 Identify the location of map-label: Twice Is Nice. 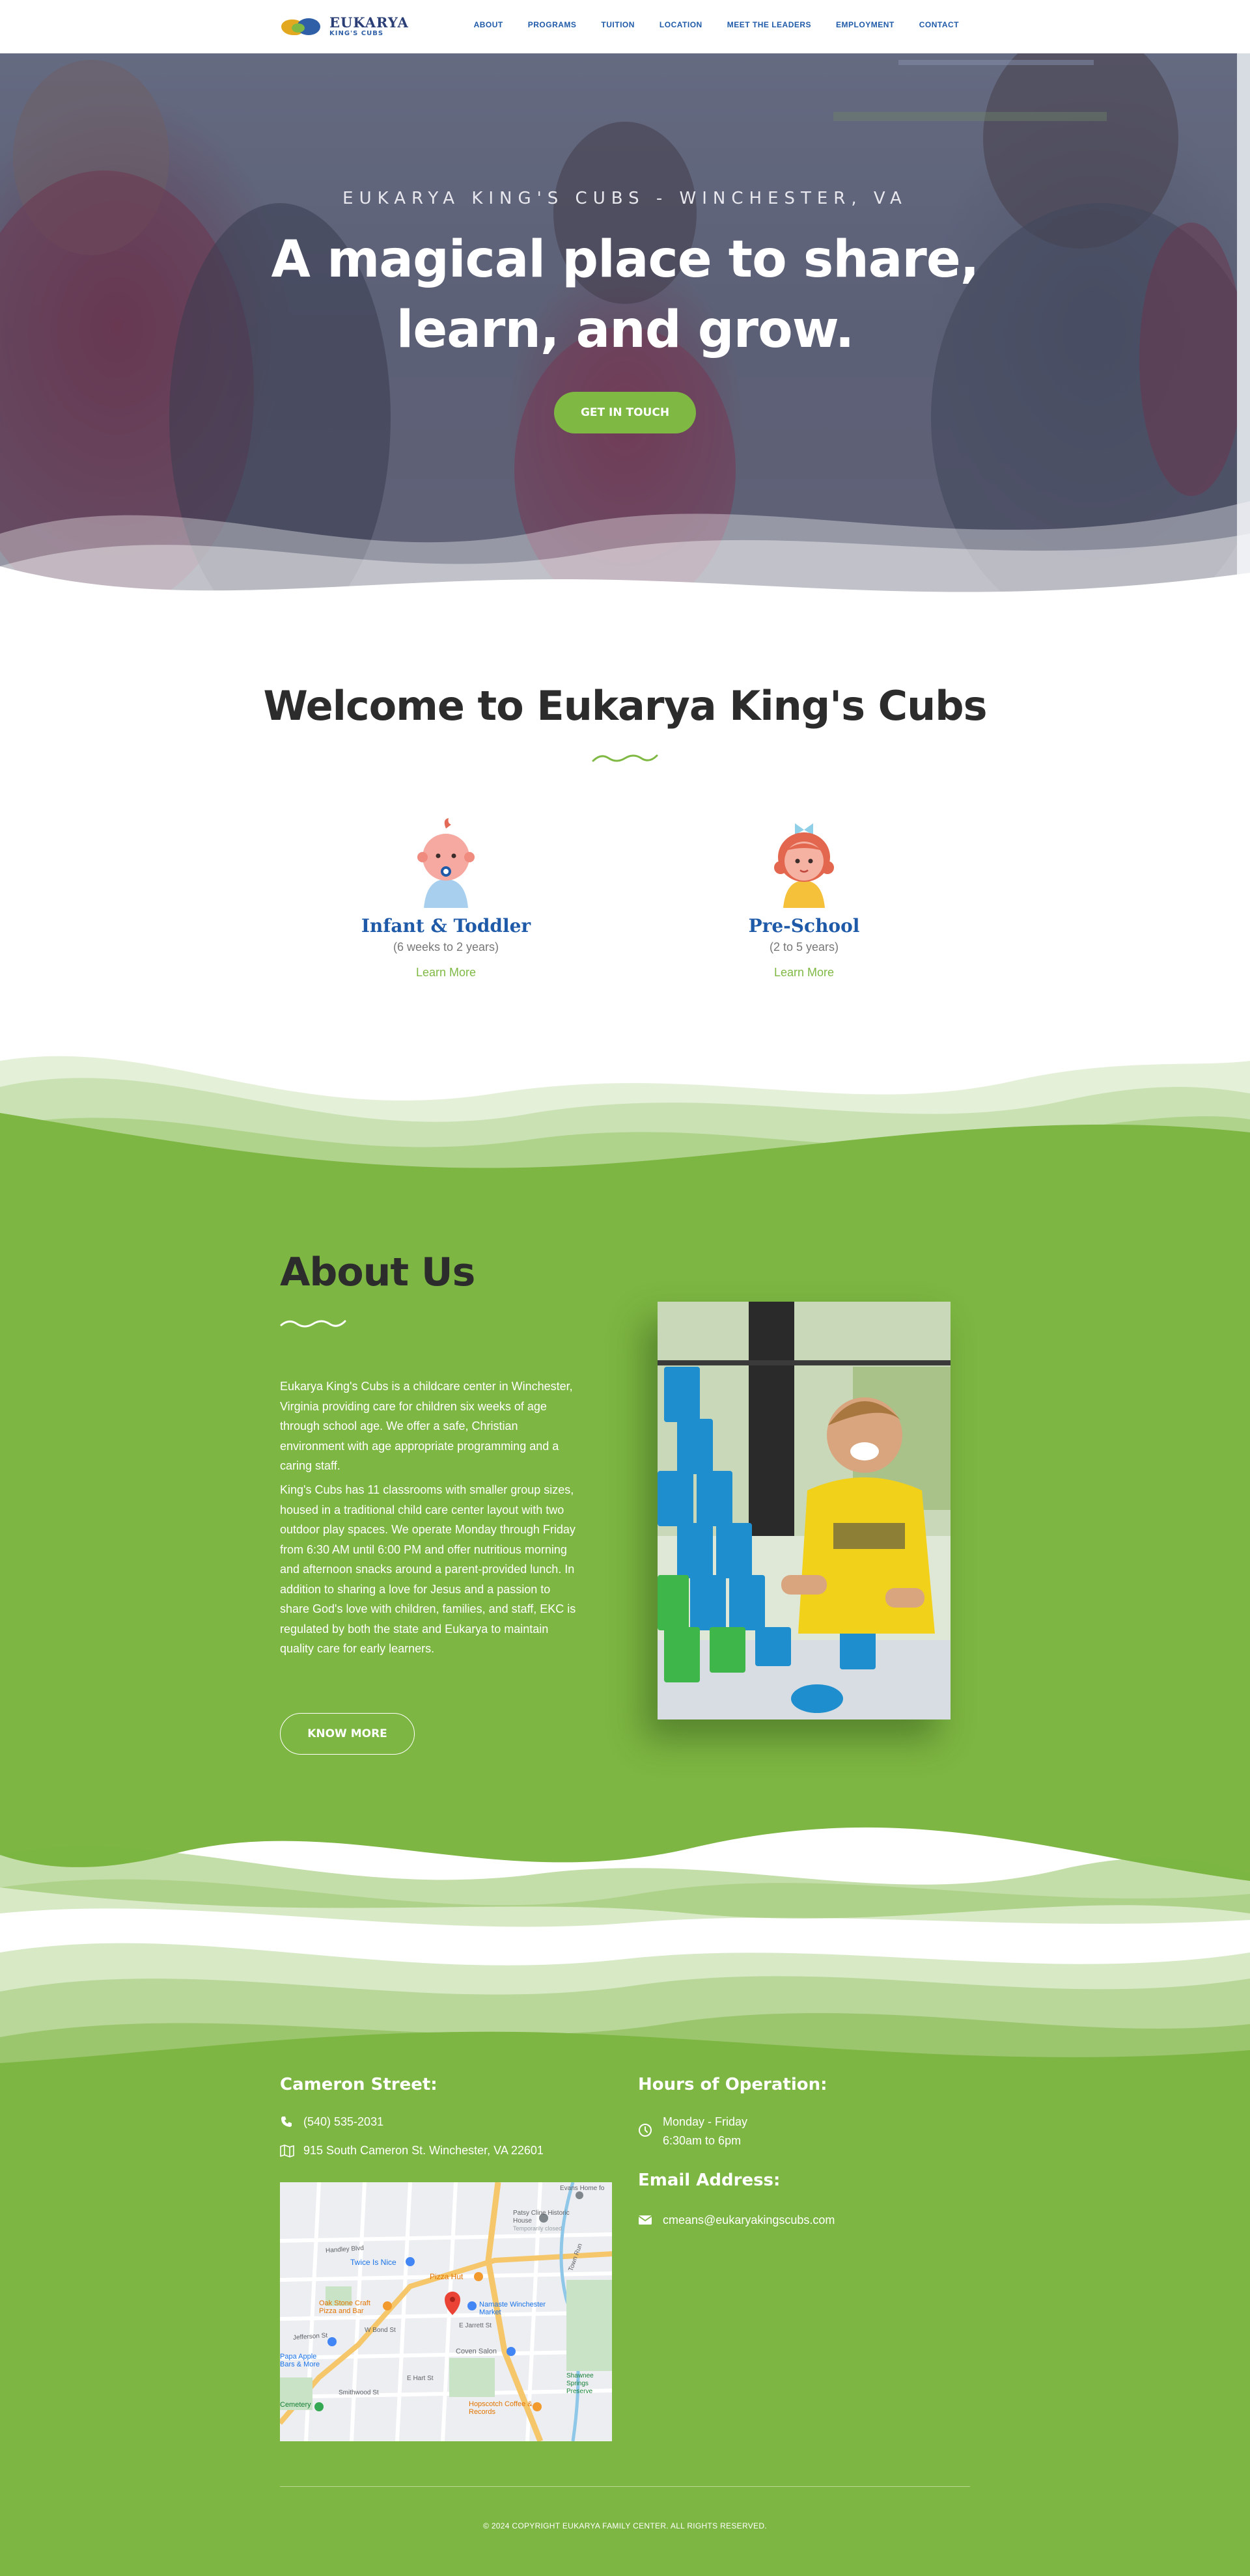
(373, 2263).